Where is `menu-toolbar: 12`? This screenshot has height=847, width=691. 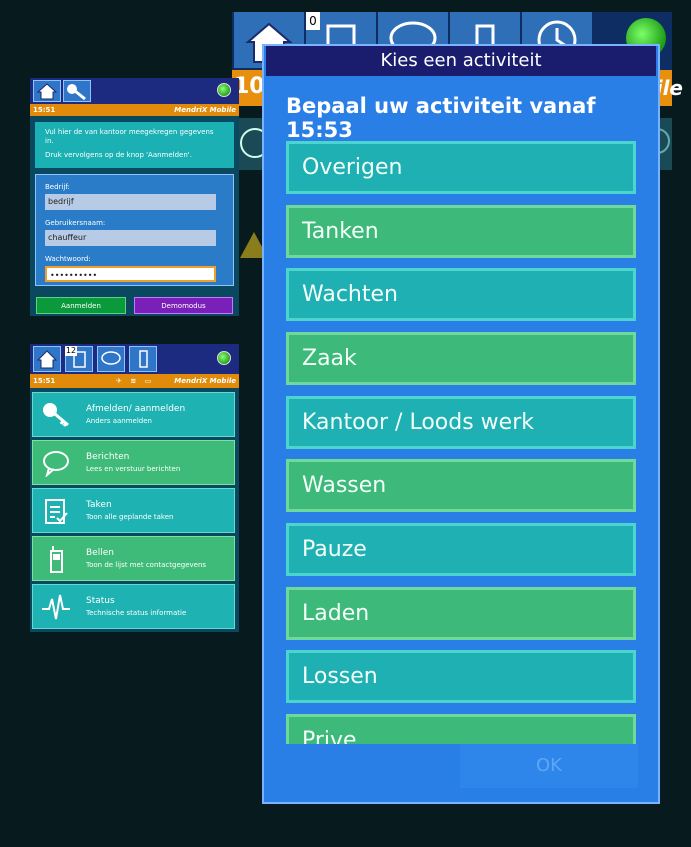
menu-toolbar: 12 is located at coordinates (134, 359).